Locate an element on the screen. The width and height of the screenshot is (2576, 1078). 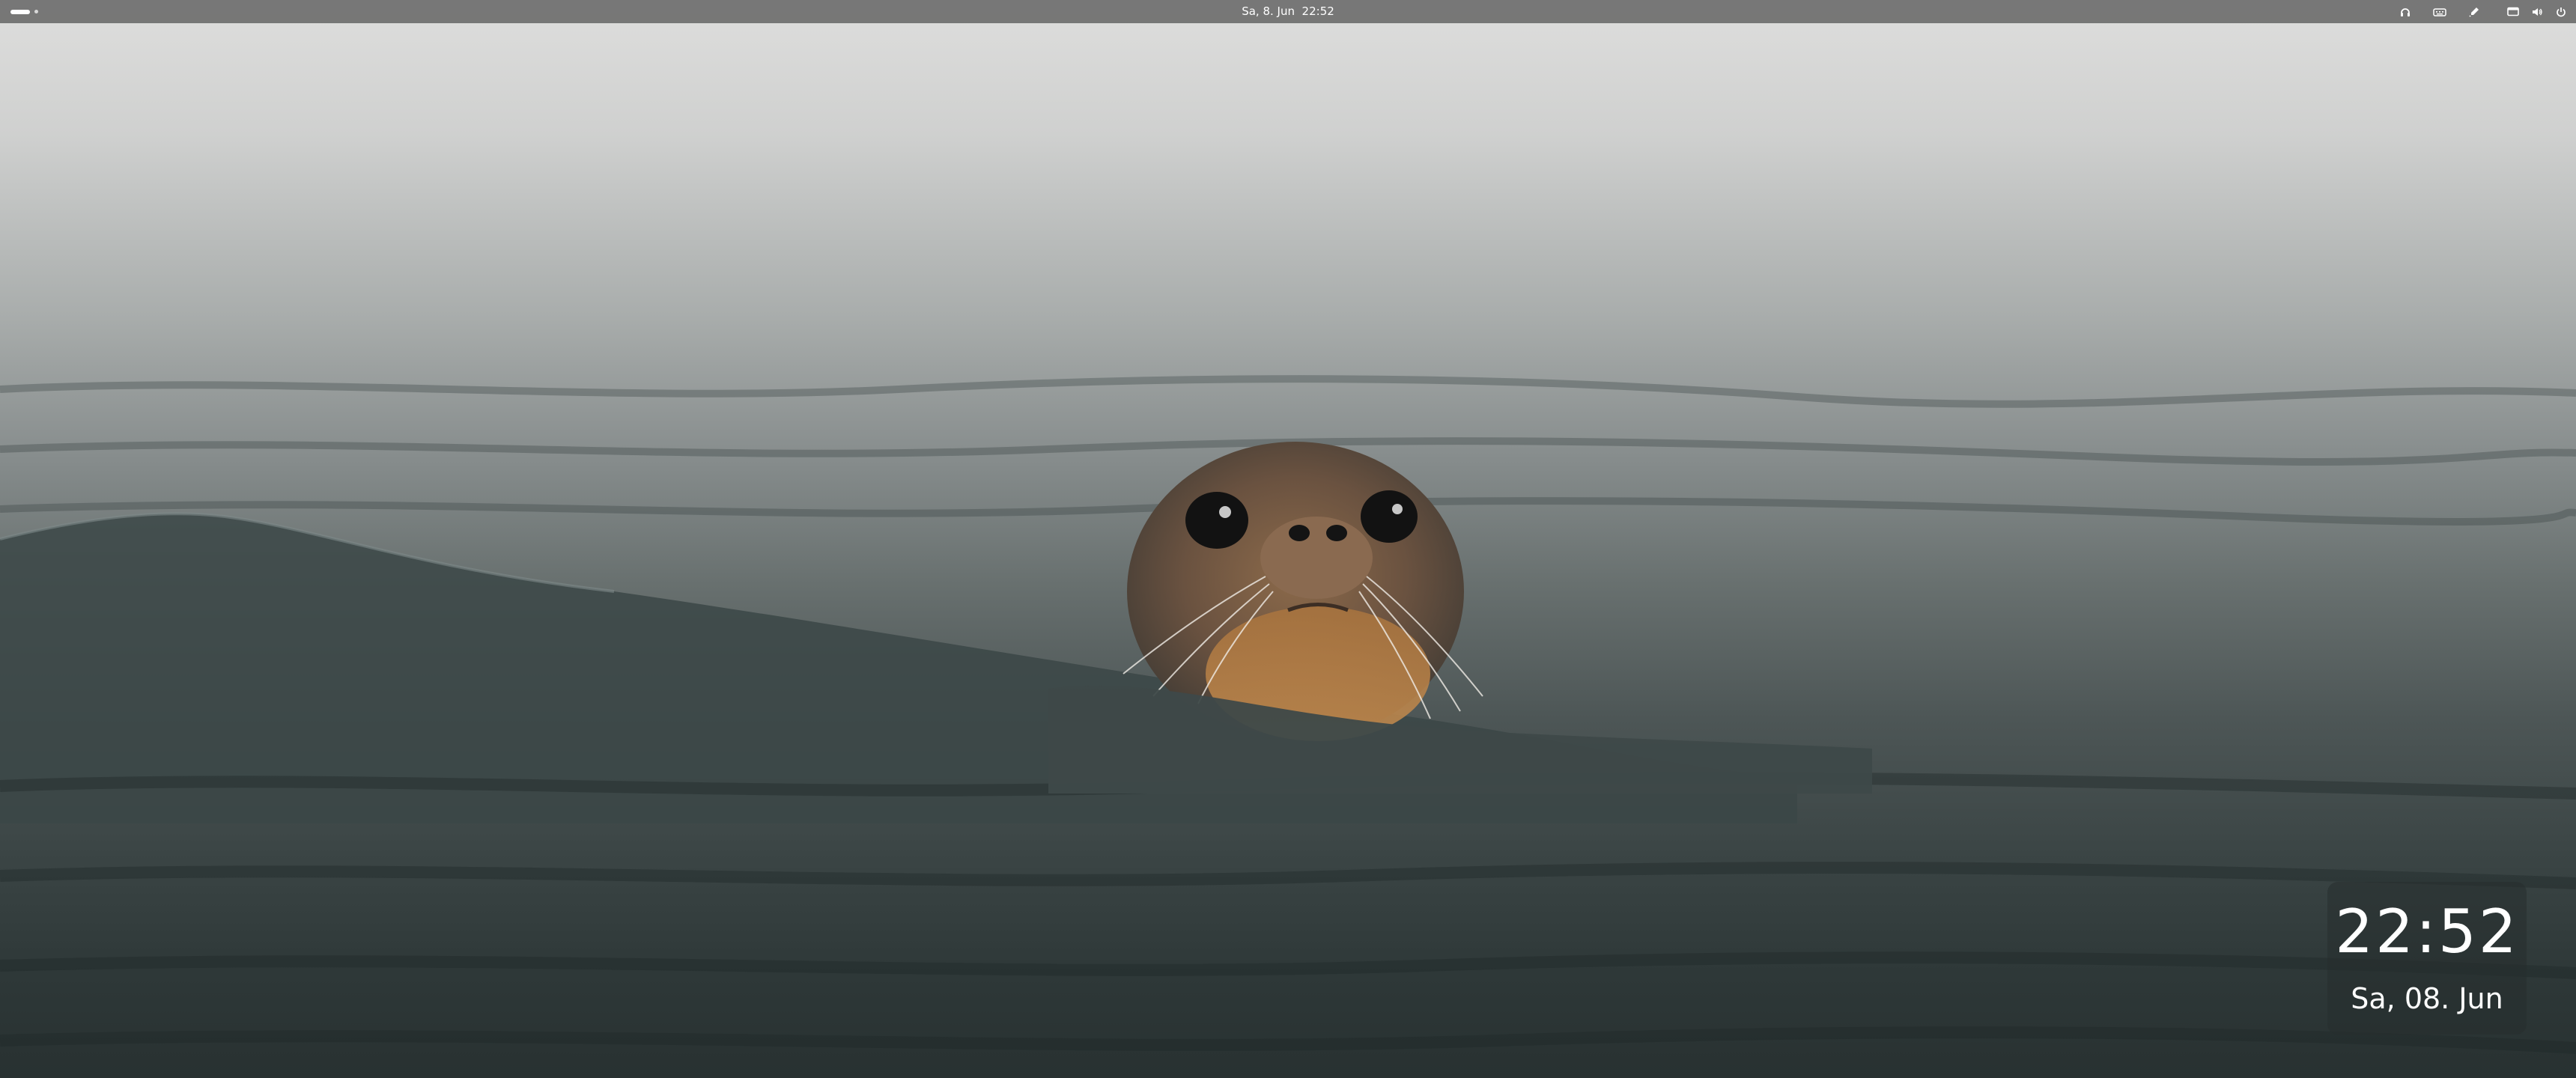
headset-icon is located at coordinates (2405, 11).